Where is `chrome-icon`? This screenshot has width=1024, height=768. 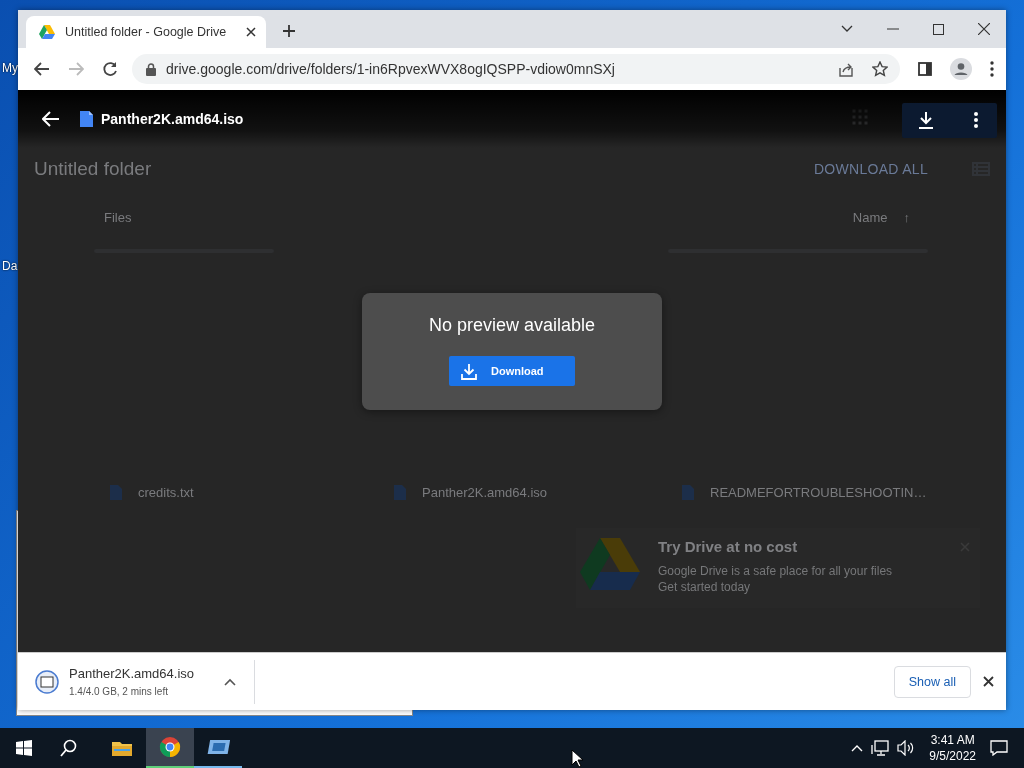 chrome-icon is located at coordinates (170, 747).